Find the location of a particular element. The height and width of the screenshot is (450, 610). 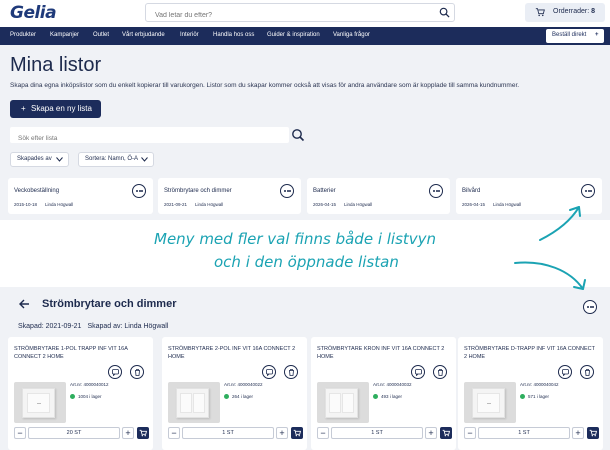

quantity-input: 20 ST is located at coordinates (74, 433).